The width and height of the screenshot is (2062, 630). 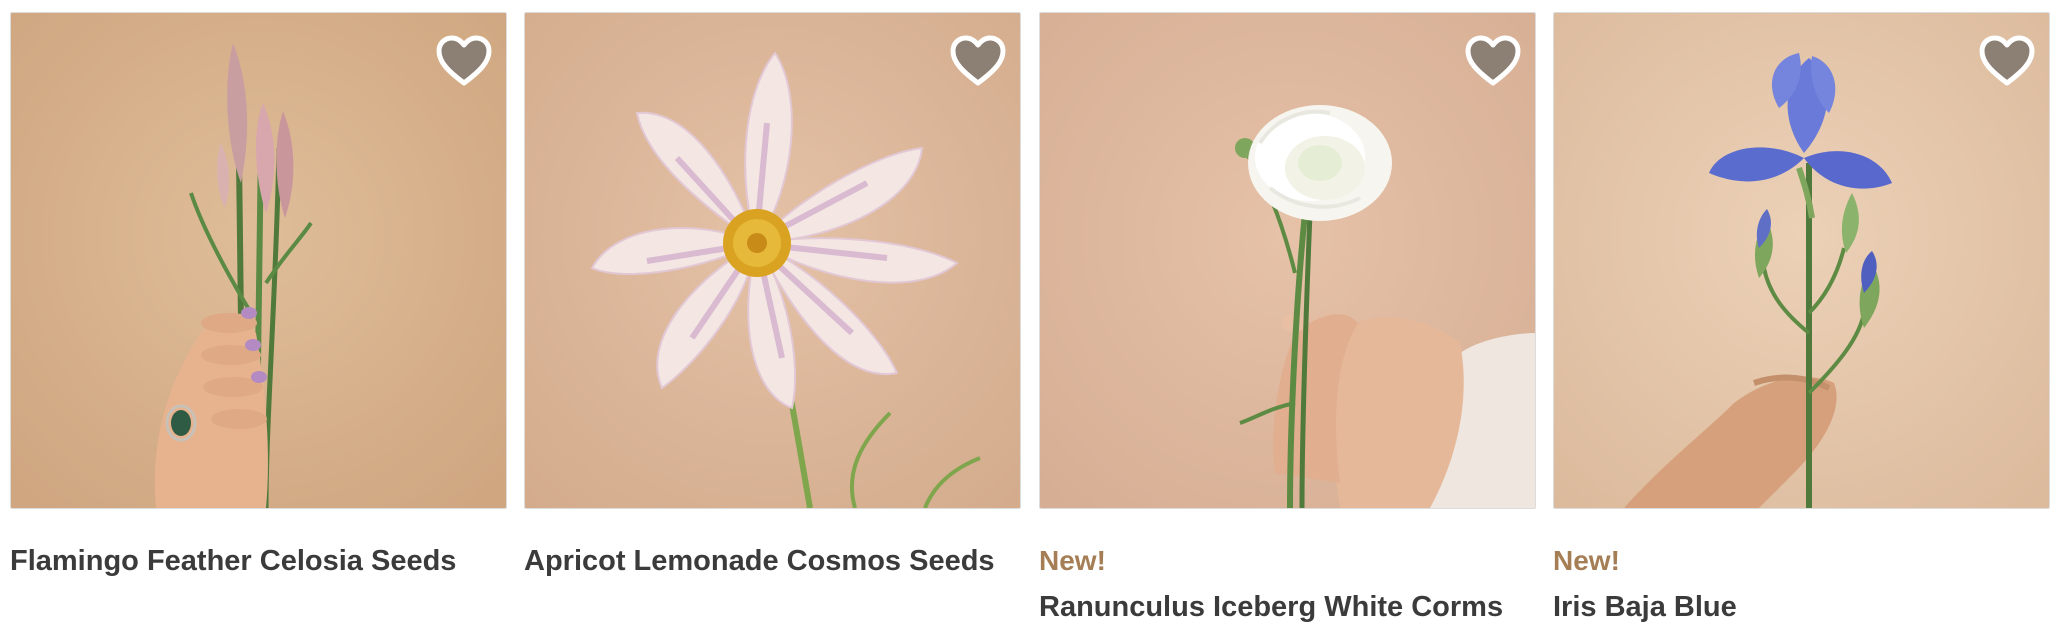 What do you see at coordinates (1287, 607) in the screenshot?
I see `product-title: Ranunculus Iceberg White Corms` at bounding box center [1287, 607].